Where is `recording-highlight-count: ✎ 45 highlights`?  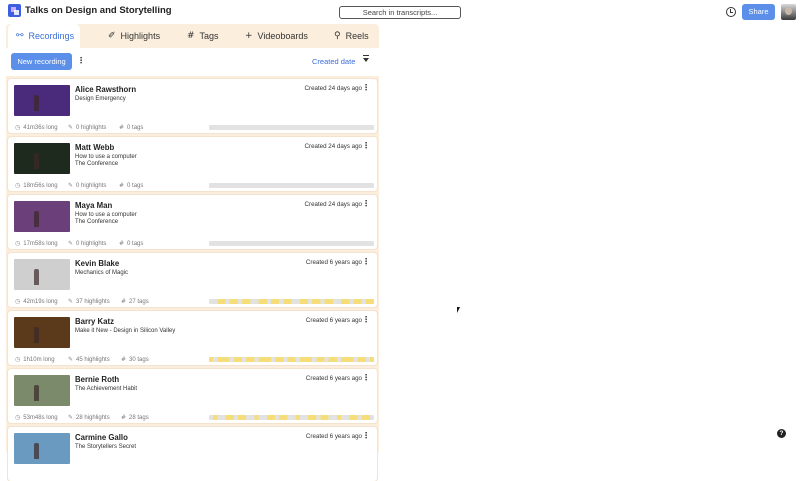
recording-highlight-count: ✎ 45 highlights is located at coordinates (89, 359).